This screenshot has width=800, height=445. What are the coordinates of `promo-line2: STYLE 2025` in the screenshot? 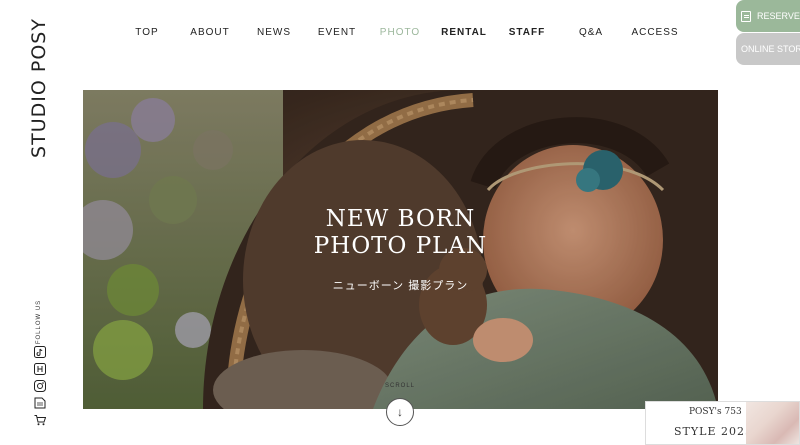 It's located at (713, 431).